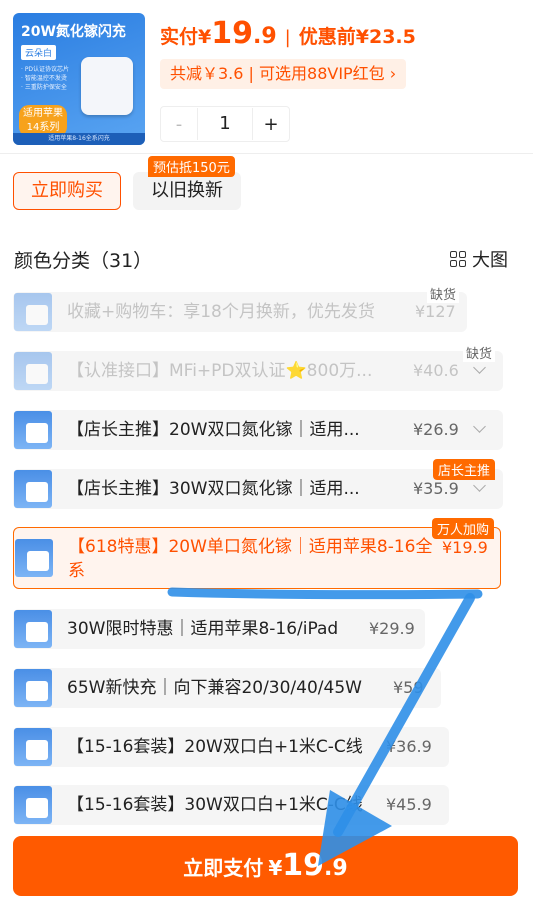 The height and width of the screenshot is (910, 533). I want to click on quantity-stepper: - 1 +, so click(225, 124).